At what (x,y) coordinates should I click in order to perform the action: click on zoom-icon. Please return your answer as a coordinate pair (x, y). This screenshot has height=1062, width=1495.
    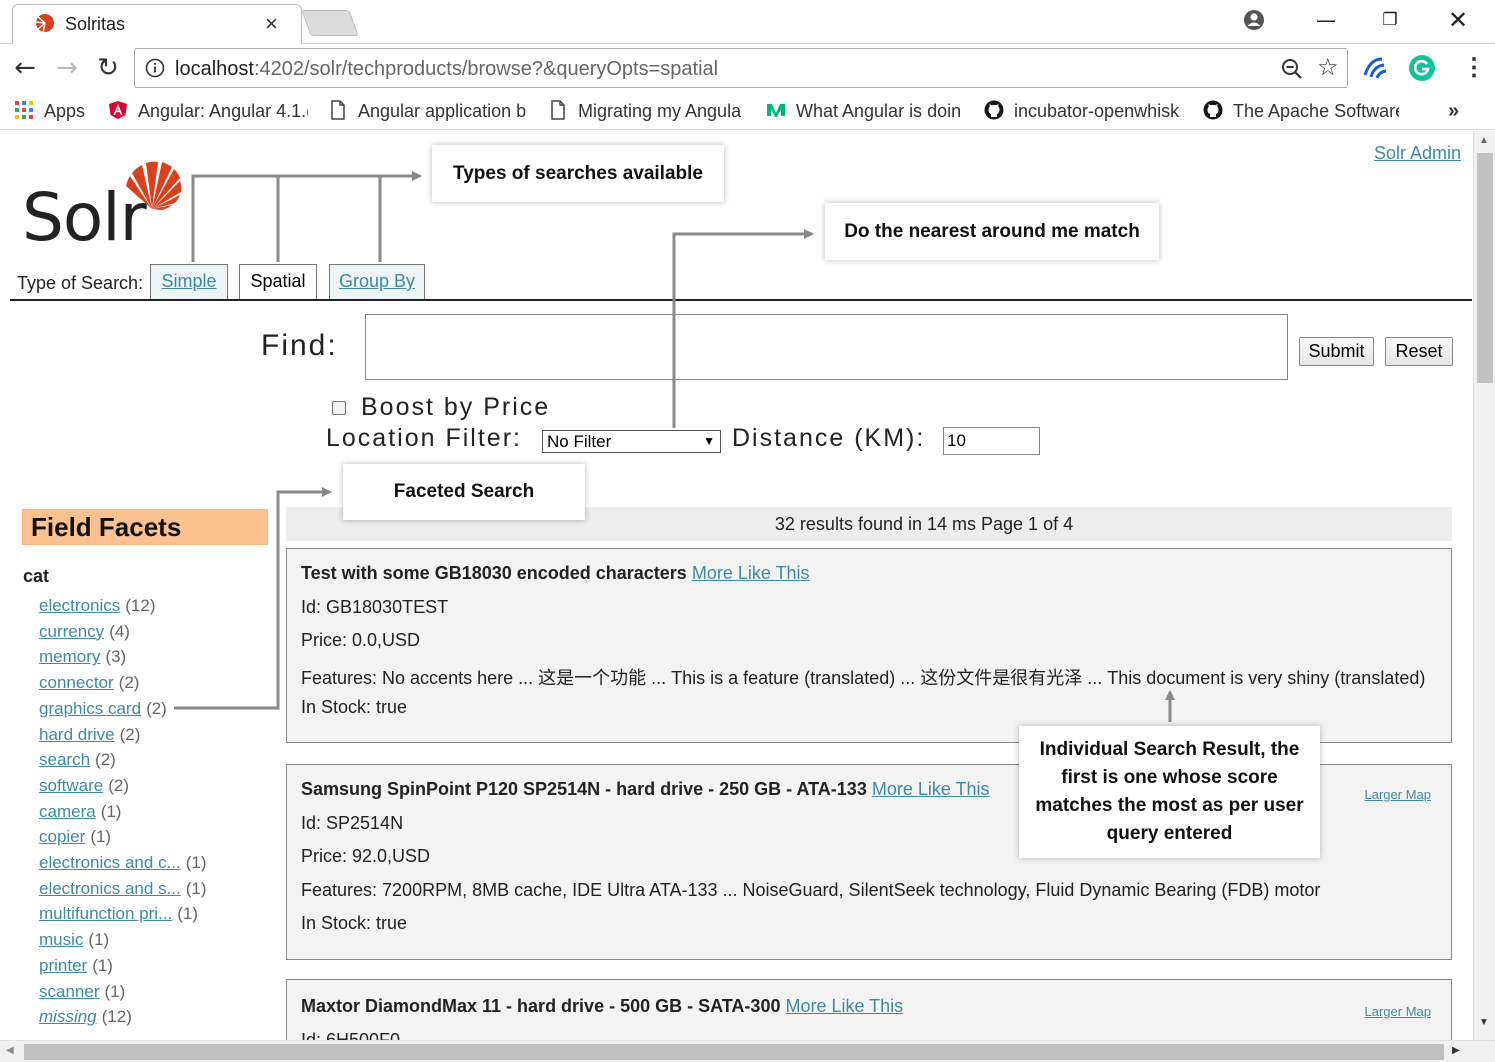
    Looking at the image, I should click on (1292, 69).